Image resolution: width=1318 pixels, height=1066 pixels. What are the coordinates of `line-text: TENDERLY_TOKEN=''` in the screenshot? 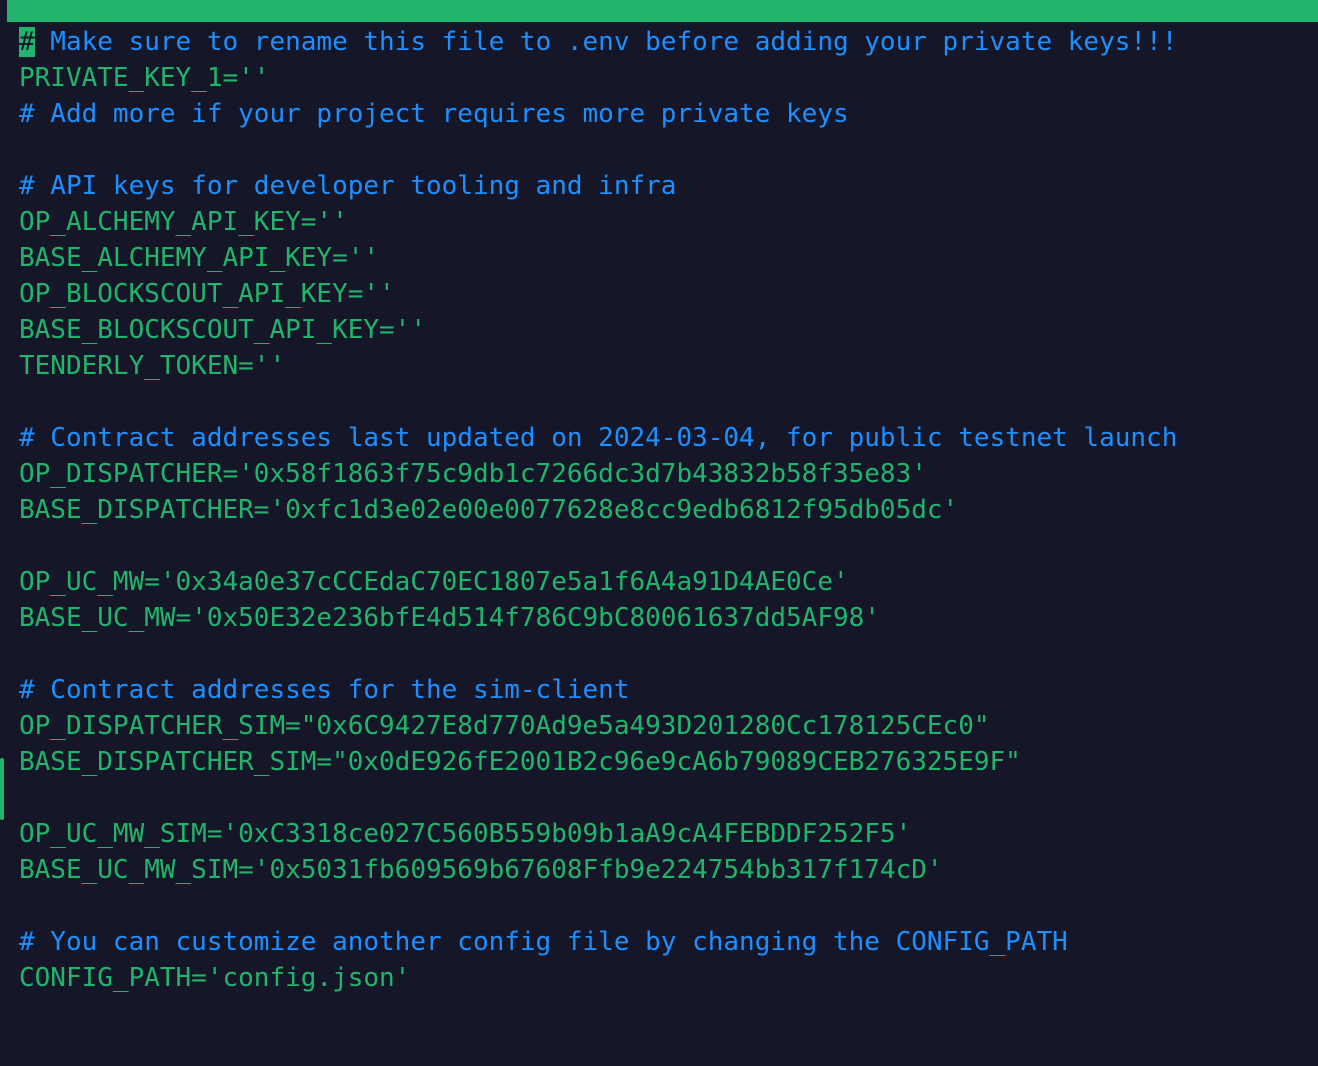 It's located at (152, 366).